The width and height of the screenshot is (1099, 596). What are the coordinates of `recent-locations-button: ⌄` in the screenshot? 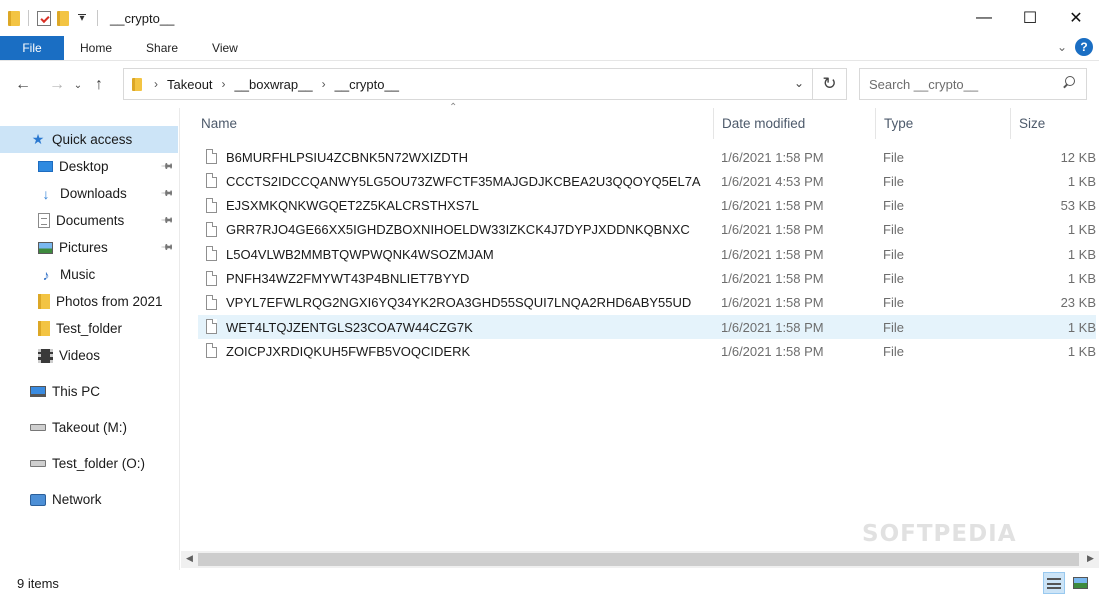 It's located at (78, 85).